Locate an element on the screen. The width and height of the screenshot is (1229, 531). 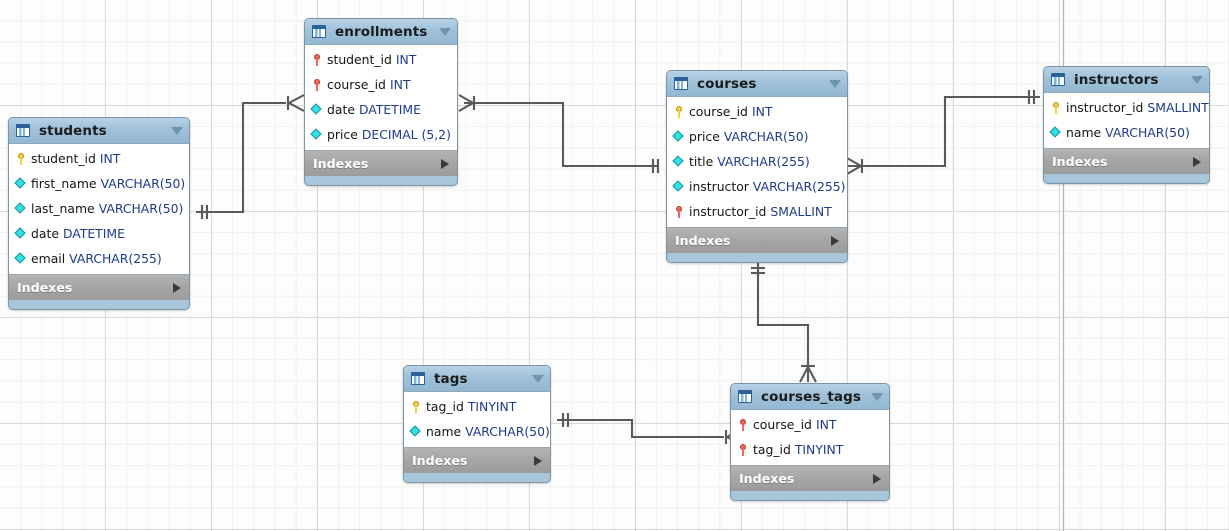
table-header-courses: courses is located at coordinates (757, 84).